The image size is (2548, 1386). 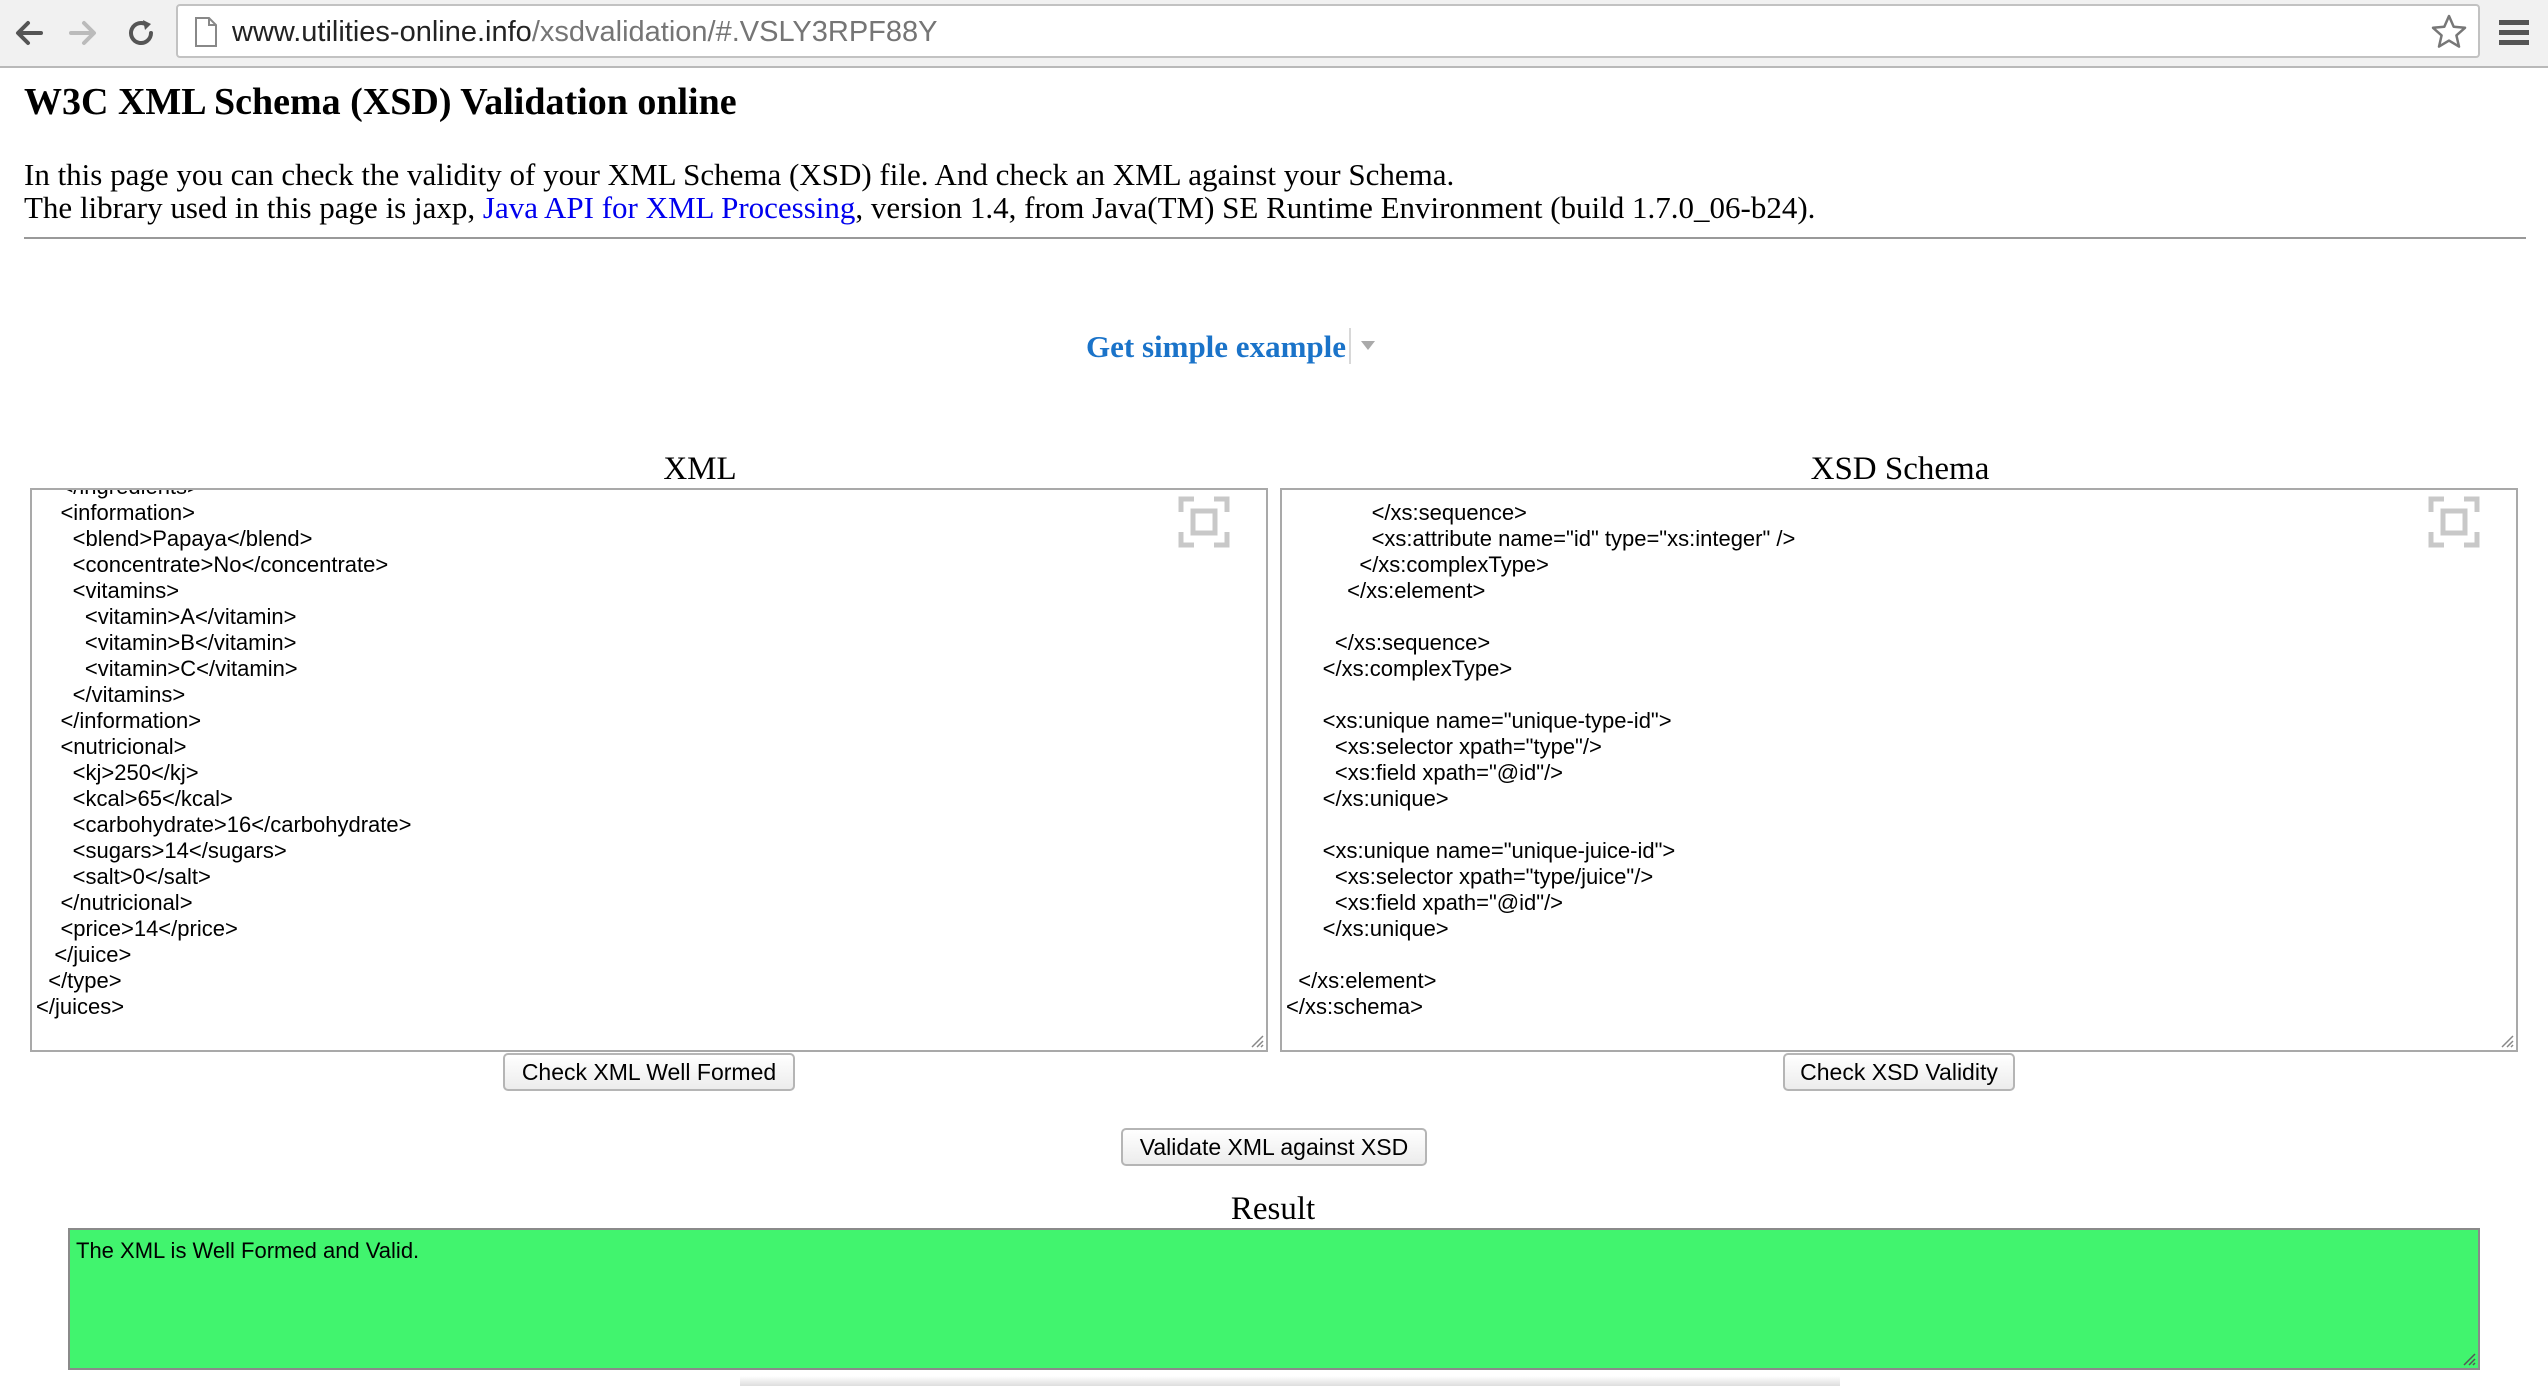 What do you see at coordinates (1290, 1381) in the screenshot?
I see `page-bottom-shadow` at bounding box center [1290, 1381].